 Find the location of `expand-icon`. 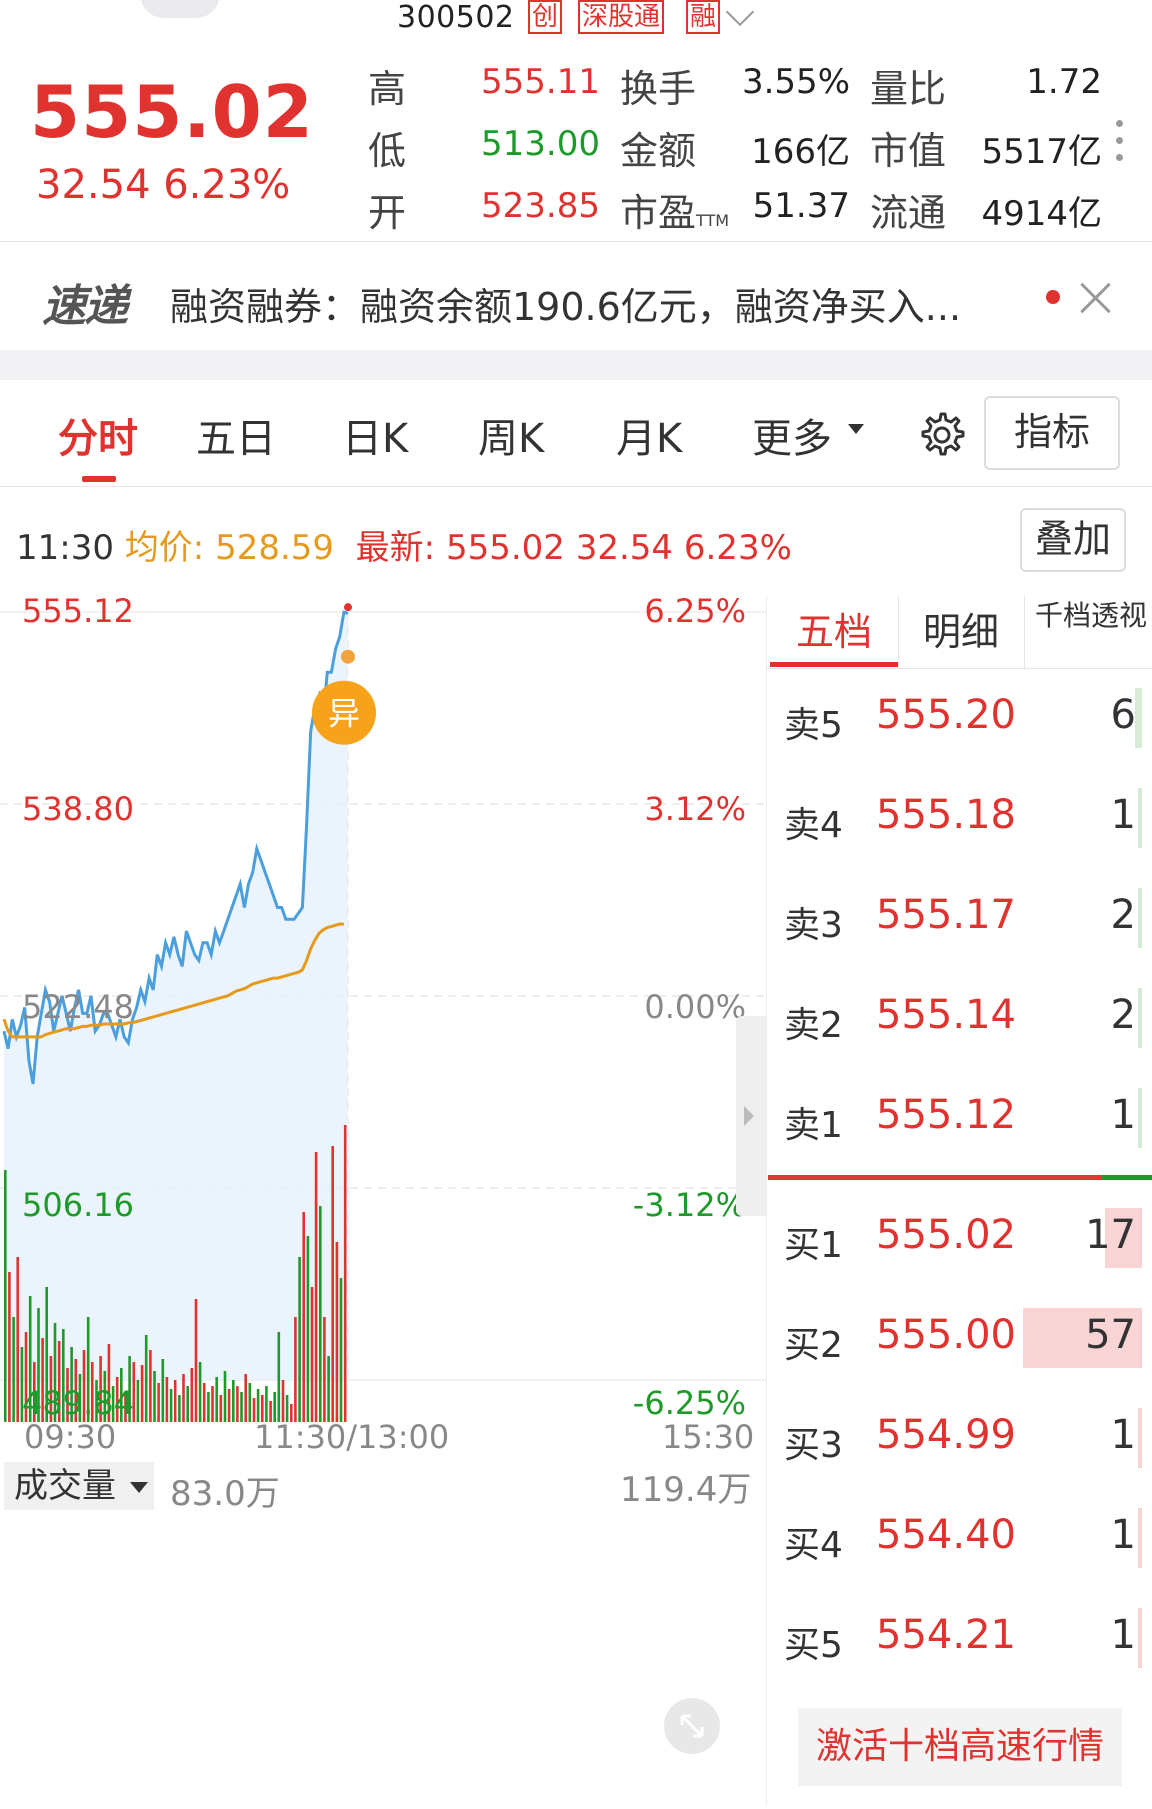

expand-icon is located at coordinates (692, 1726).